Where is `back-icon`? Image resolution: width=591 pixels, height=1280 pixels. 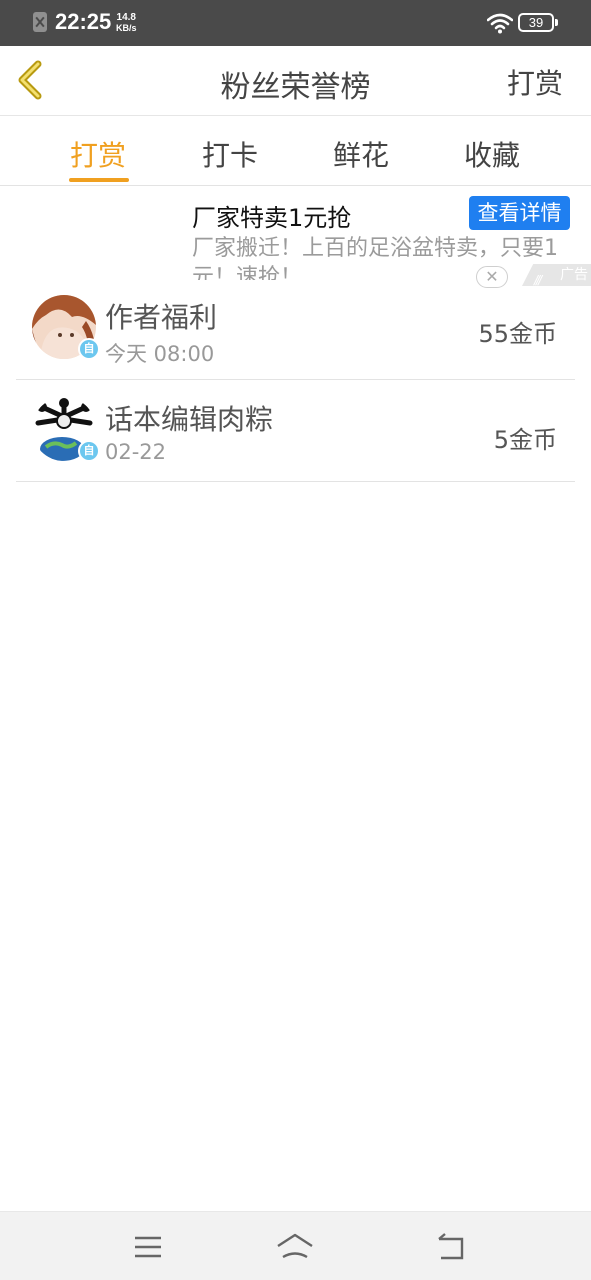 back-icon is located at coordinates (451, 1247).